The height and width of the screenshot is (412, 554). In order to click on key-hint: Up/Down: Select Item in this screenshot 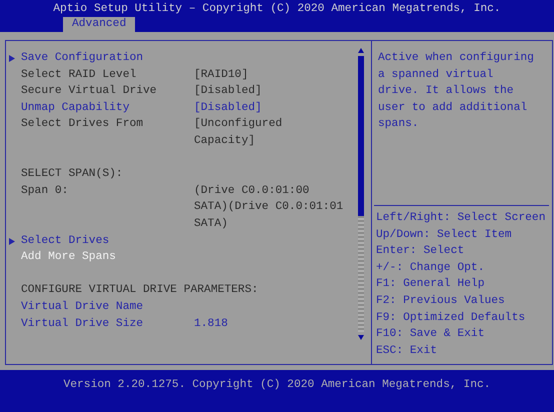, I will do `click(444, 235)`.